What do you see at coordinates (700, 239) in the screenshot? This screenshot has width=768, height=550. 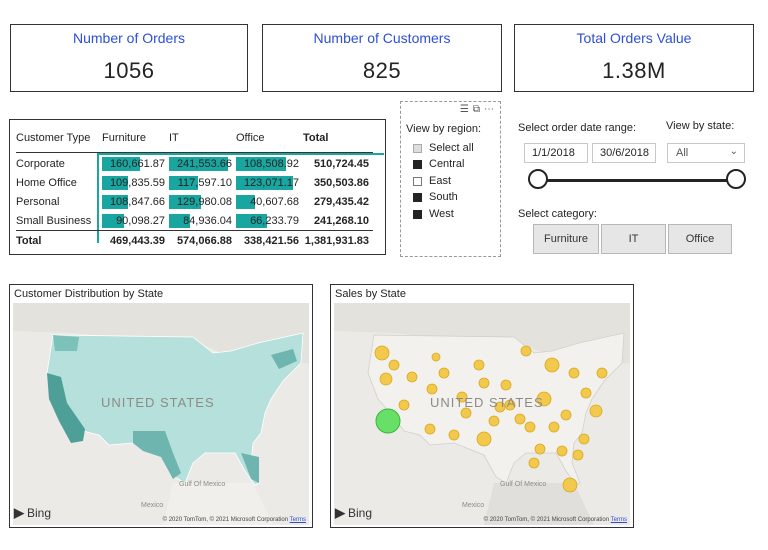 I see `category-button-office: Office` at bounding box center [700, 239].